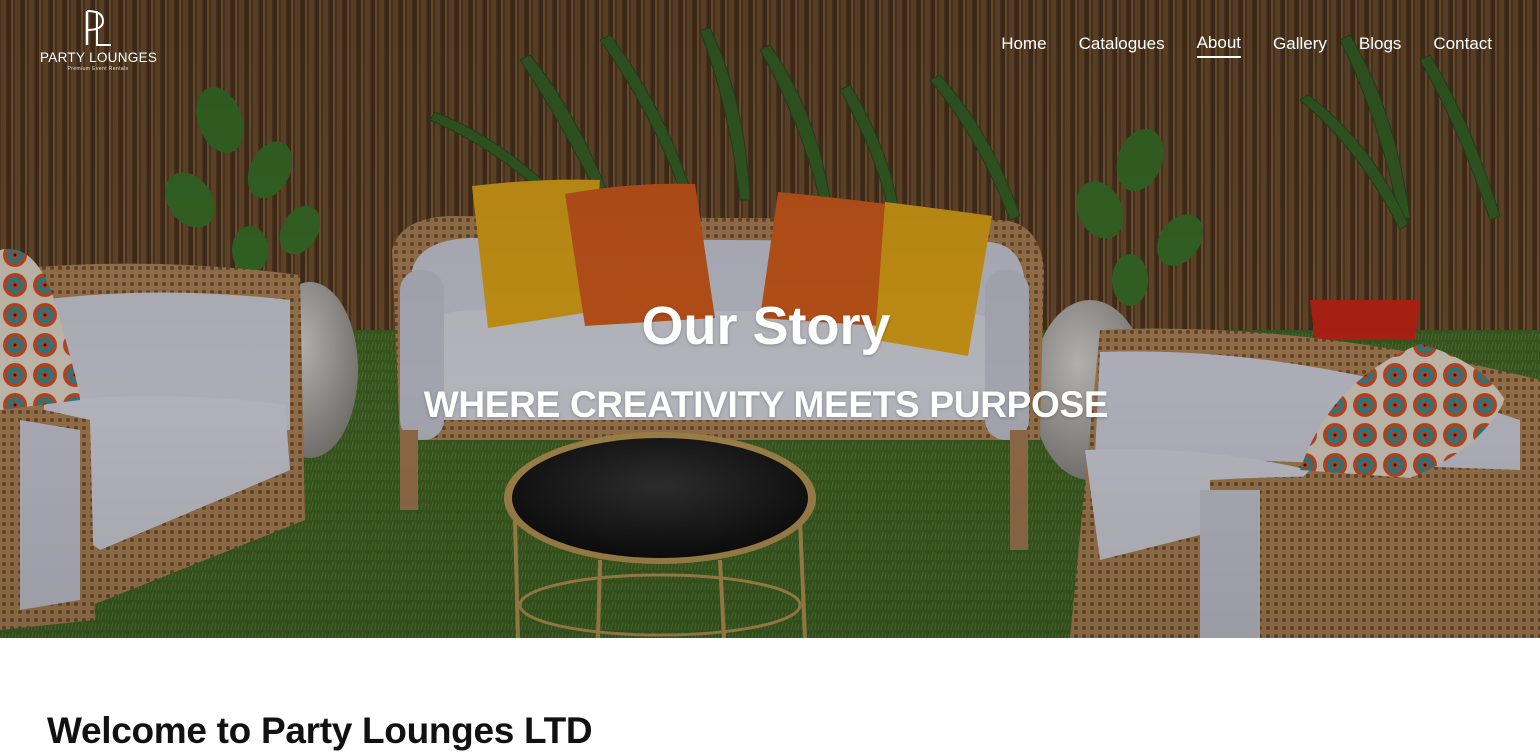 The image size is (1540, 756). I want to click on nav-catalogues: Catalogues, so click(1122, 45).